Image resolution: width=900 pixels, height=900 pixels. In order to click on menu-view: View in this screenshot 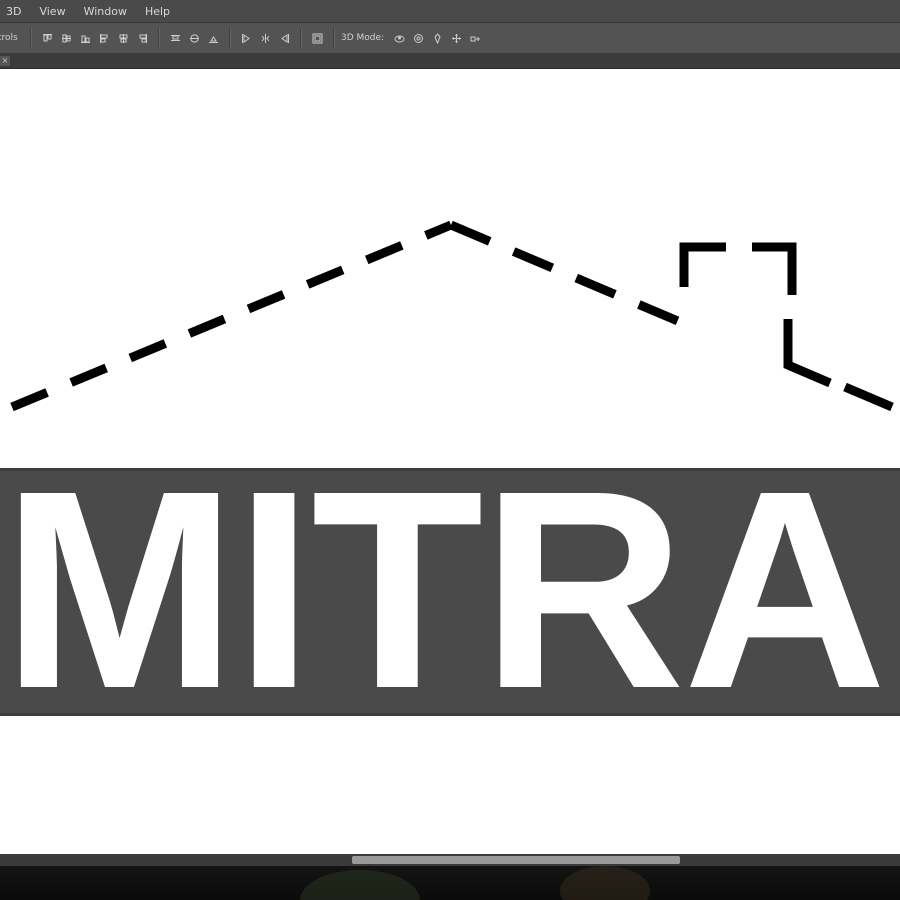, I will do `click(52, 11)`.